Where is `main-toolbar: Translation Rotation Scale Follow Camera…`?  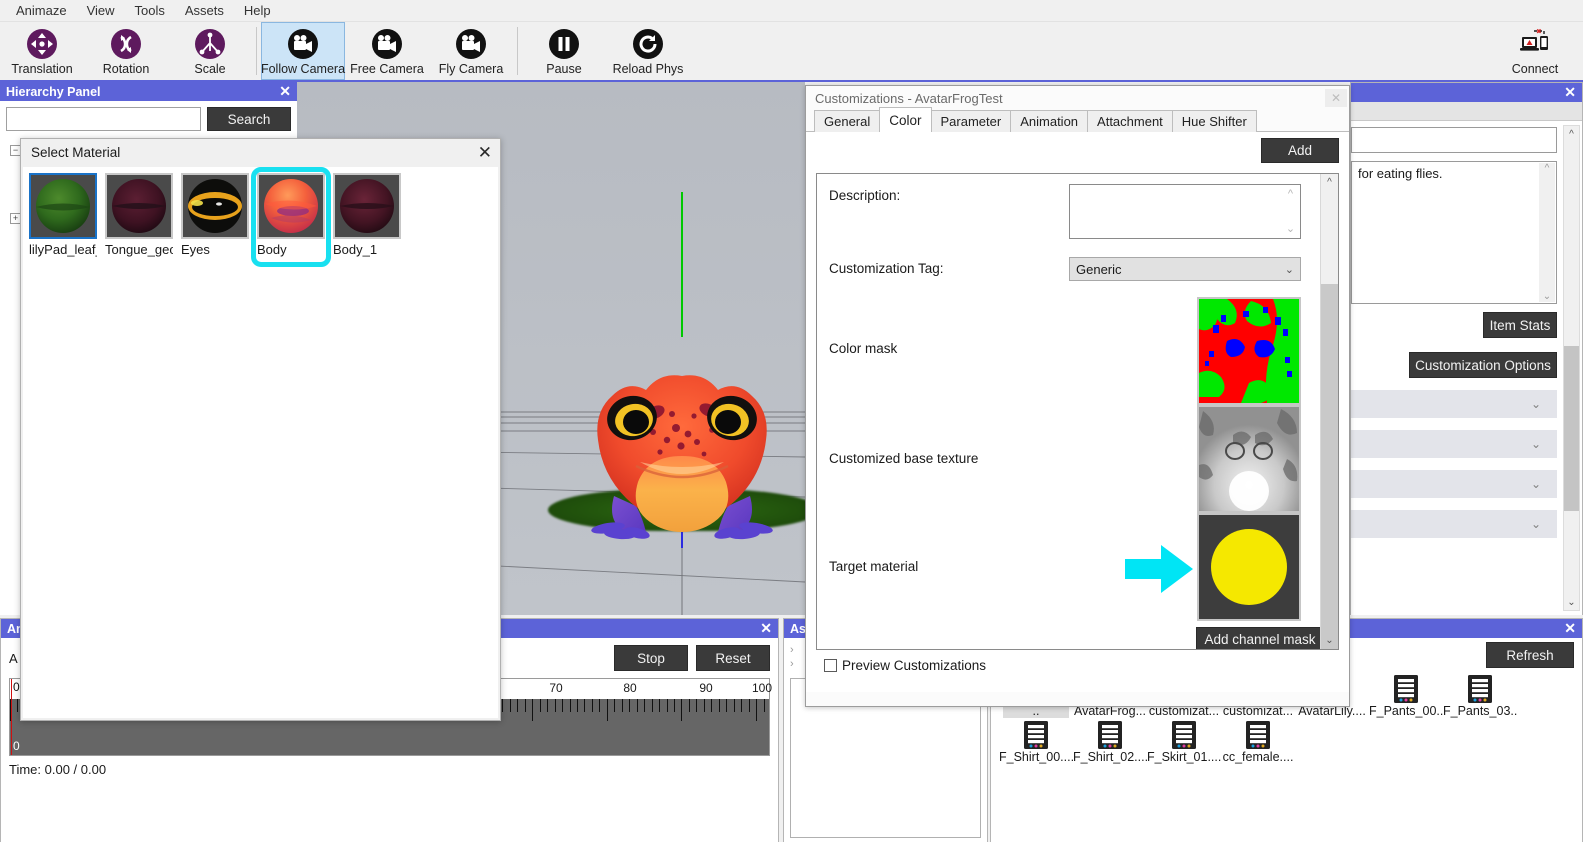
main-toolbar: Translation Rotation Scale Follow Camera… is located at coordinates (791, 52).